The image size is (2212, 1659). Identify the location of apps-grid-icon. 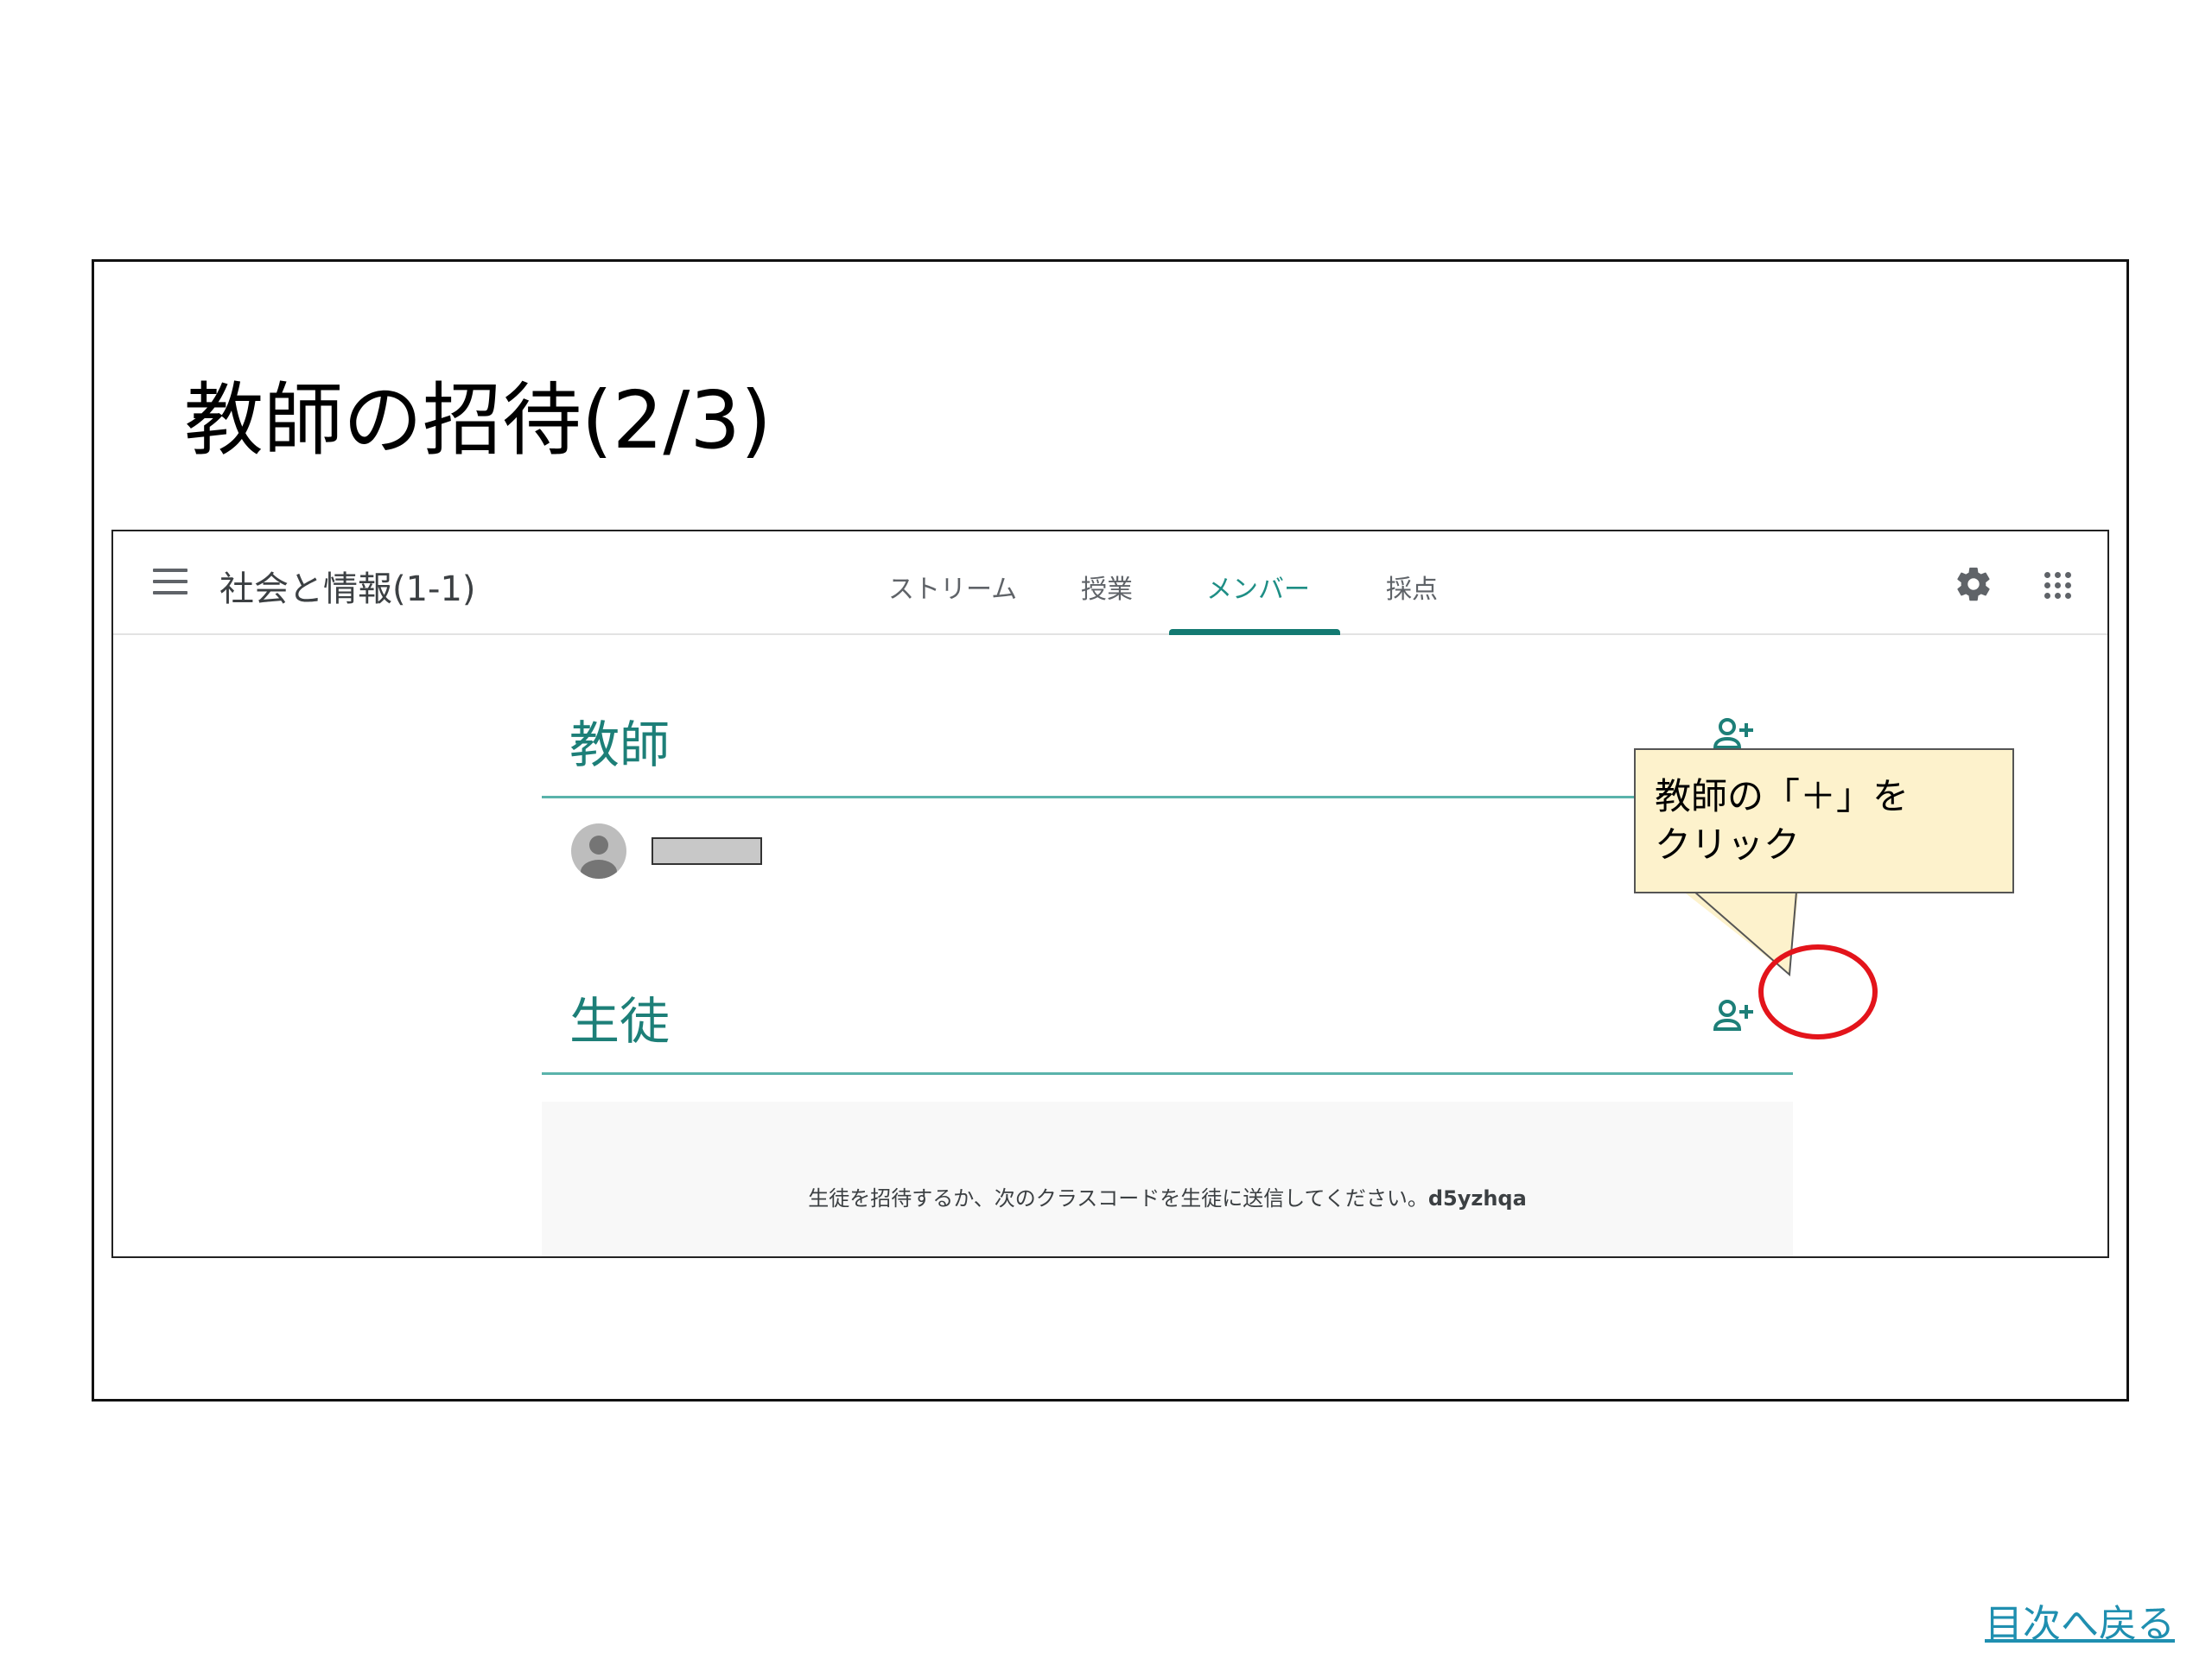
(2056, 584).